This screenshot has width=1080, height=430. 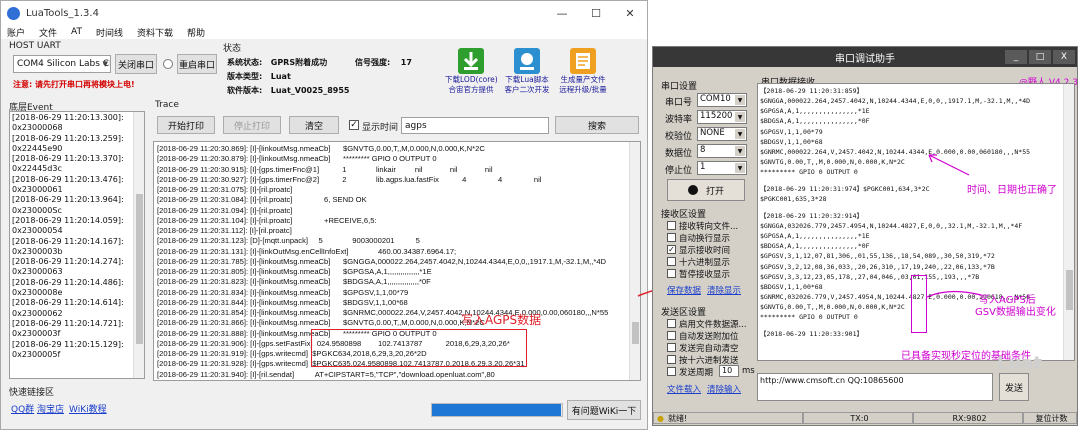 I want to click on quick-links-label: 快速链接区, so click(x=32, y=393).